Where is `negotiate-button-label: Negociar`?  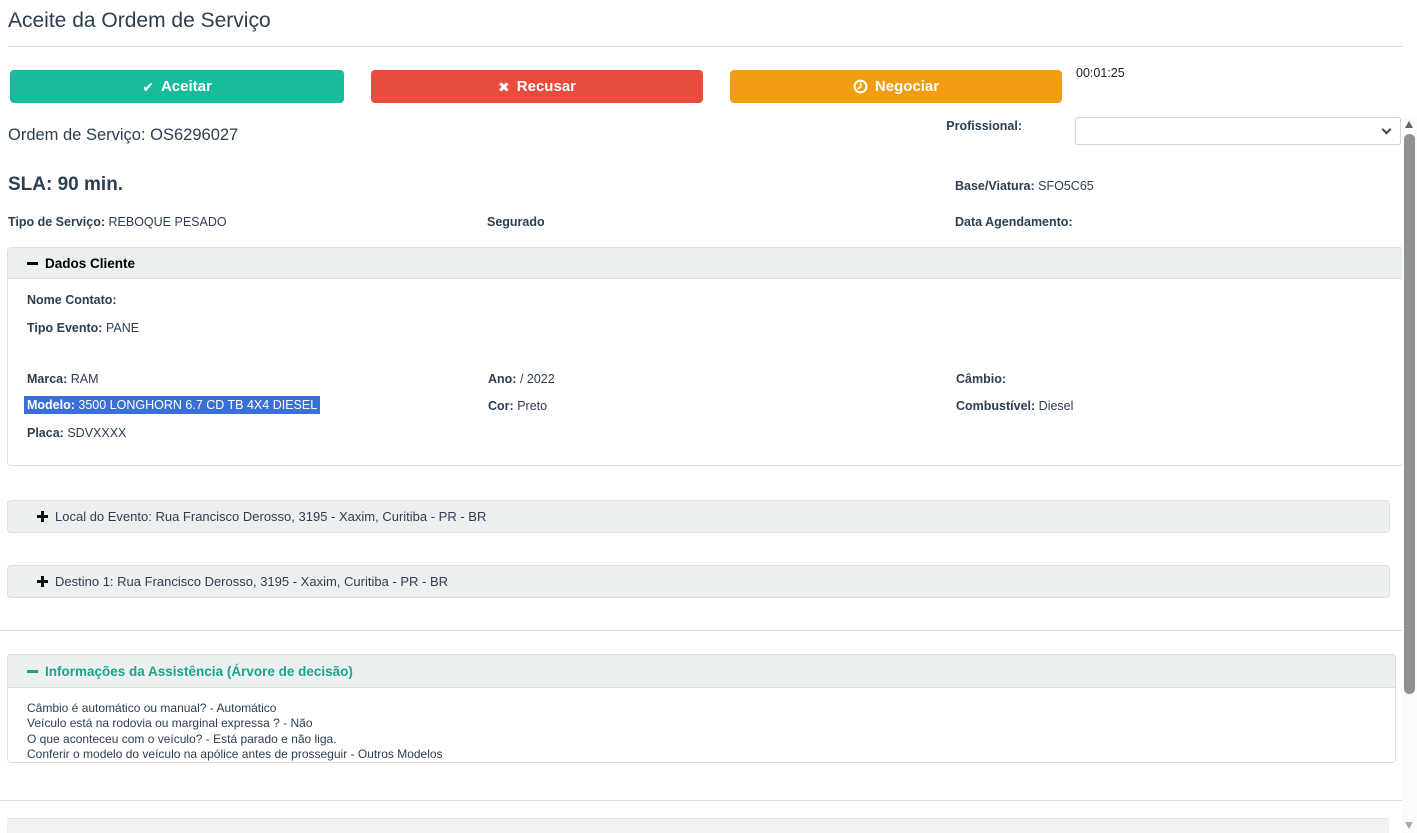 negotiate-button-label: Negociar is located at coordinates (907, 86).